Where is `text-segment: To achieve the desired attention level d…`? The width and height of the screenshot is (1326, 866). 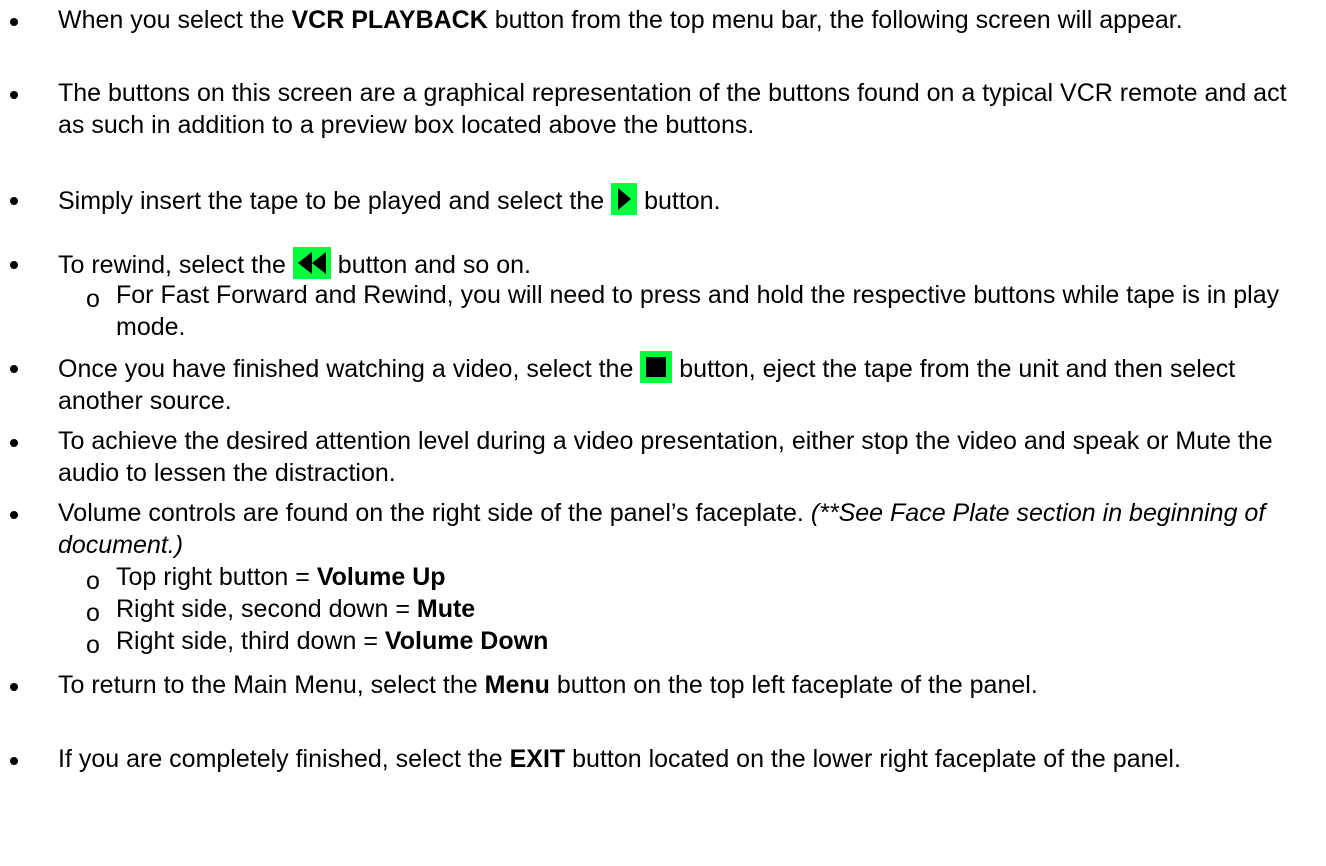 text-segment: To achieve the desired attention level d… is located at coordinates (665, 457).